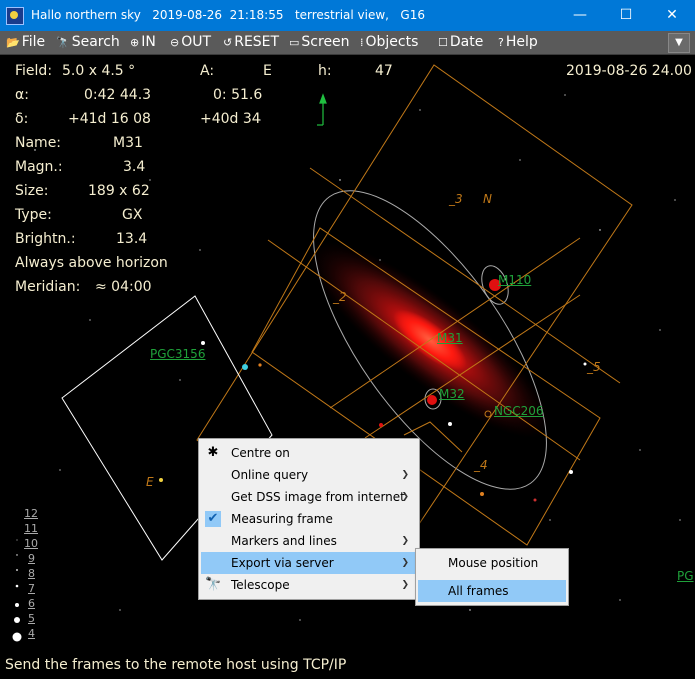 The width and height of the screenshot is (695, 679). I want to click on binoculars-icon: 🔭, so click(63, 42).